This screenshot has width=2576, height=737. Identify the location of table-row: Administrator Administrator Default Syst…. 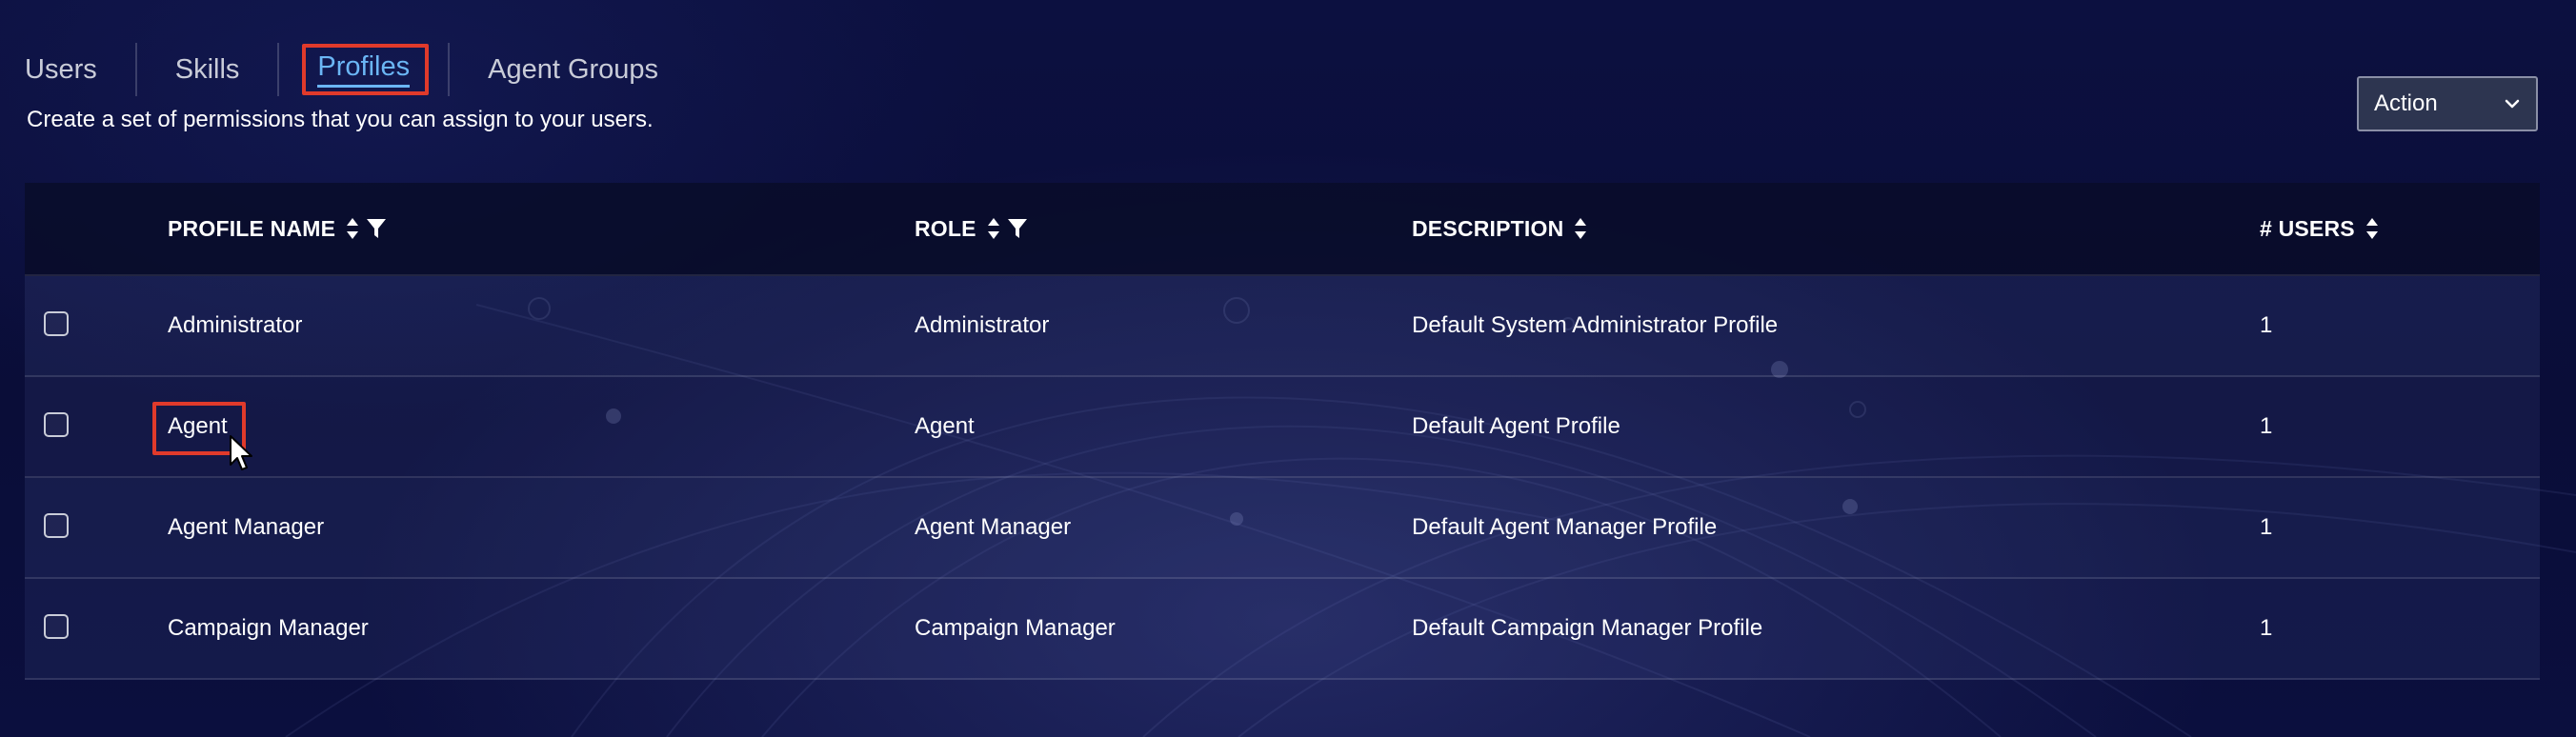
(1283, 327).